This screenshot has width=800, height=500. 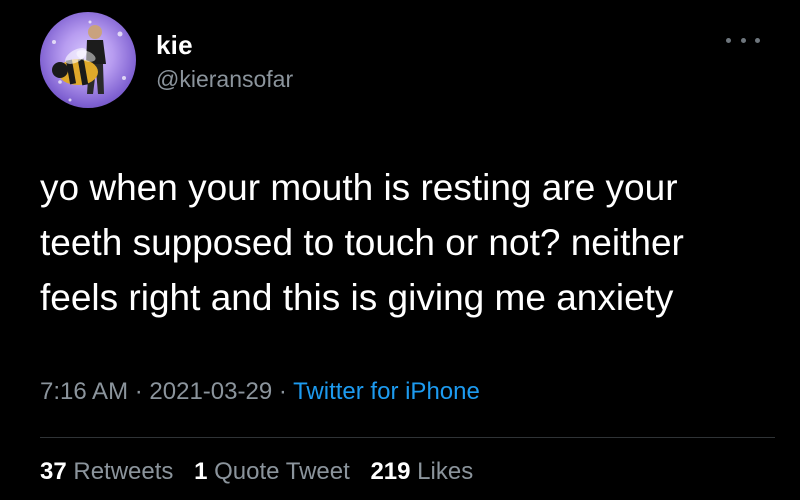 I want to click on likes-count: 219, so click(x=390, y=471).